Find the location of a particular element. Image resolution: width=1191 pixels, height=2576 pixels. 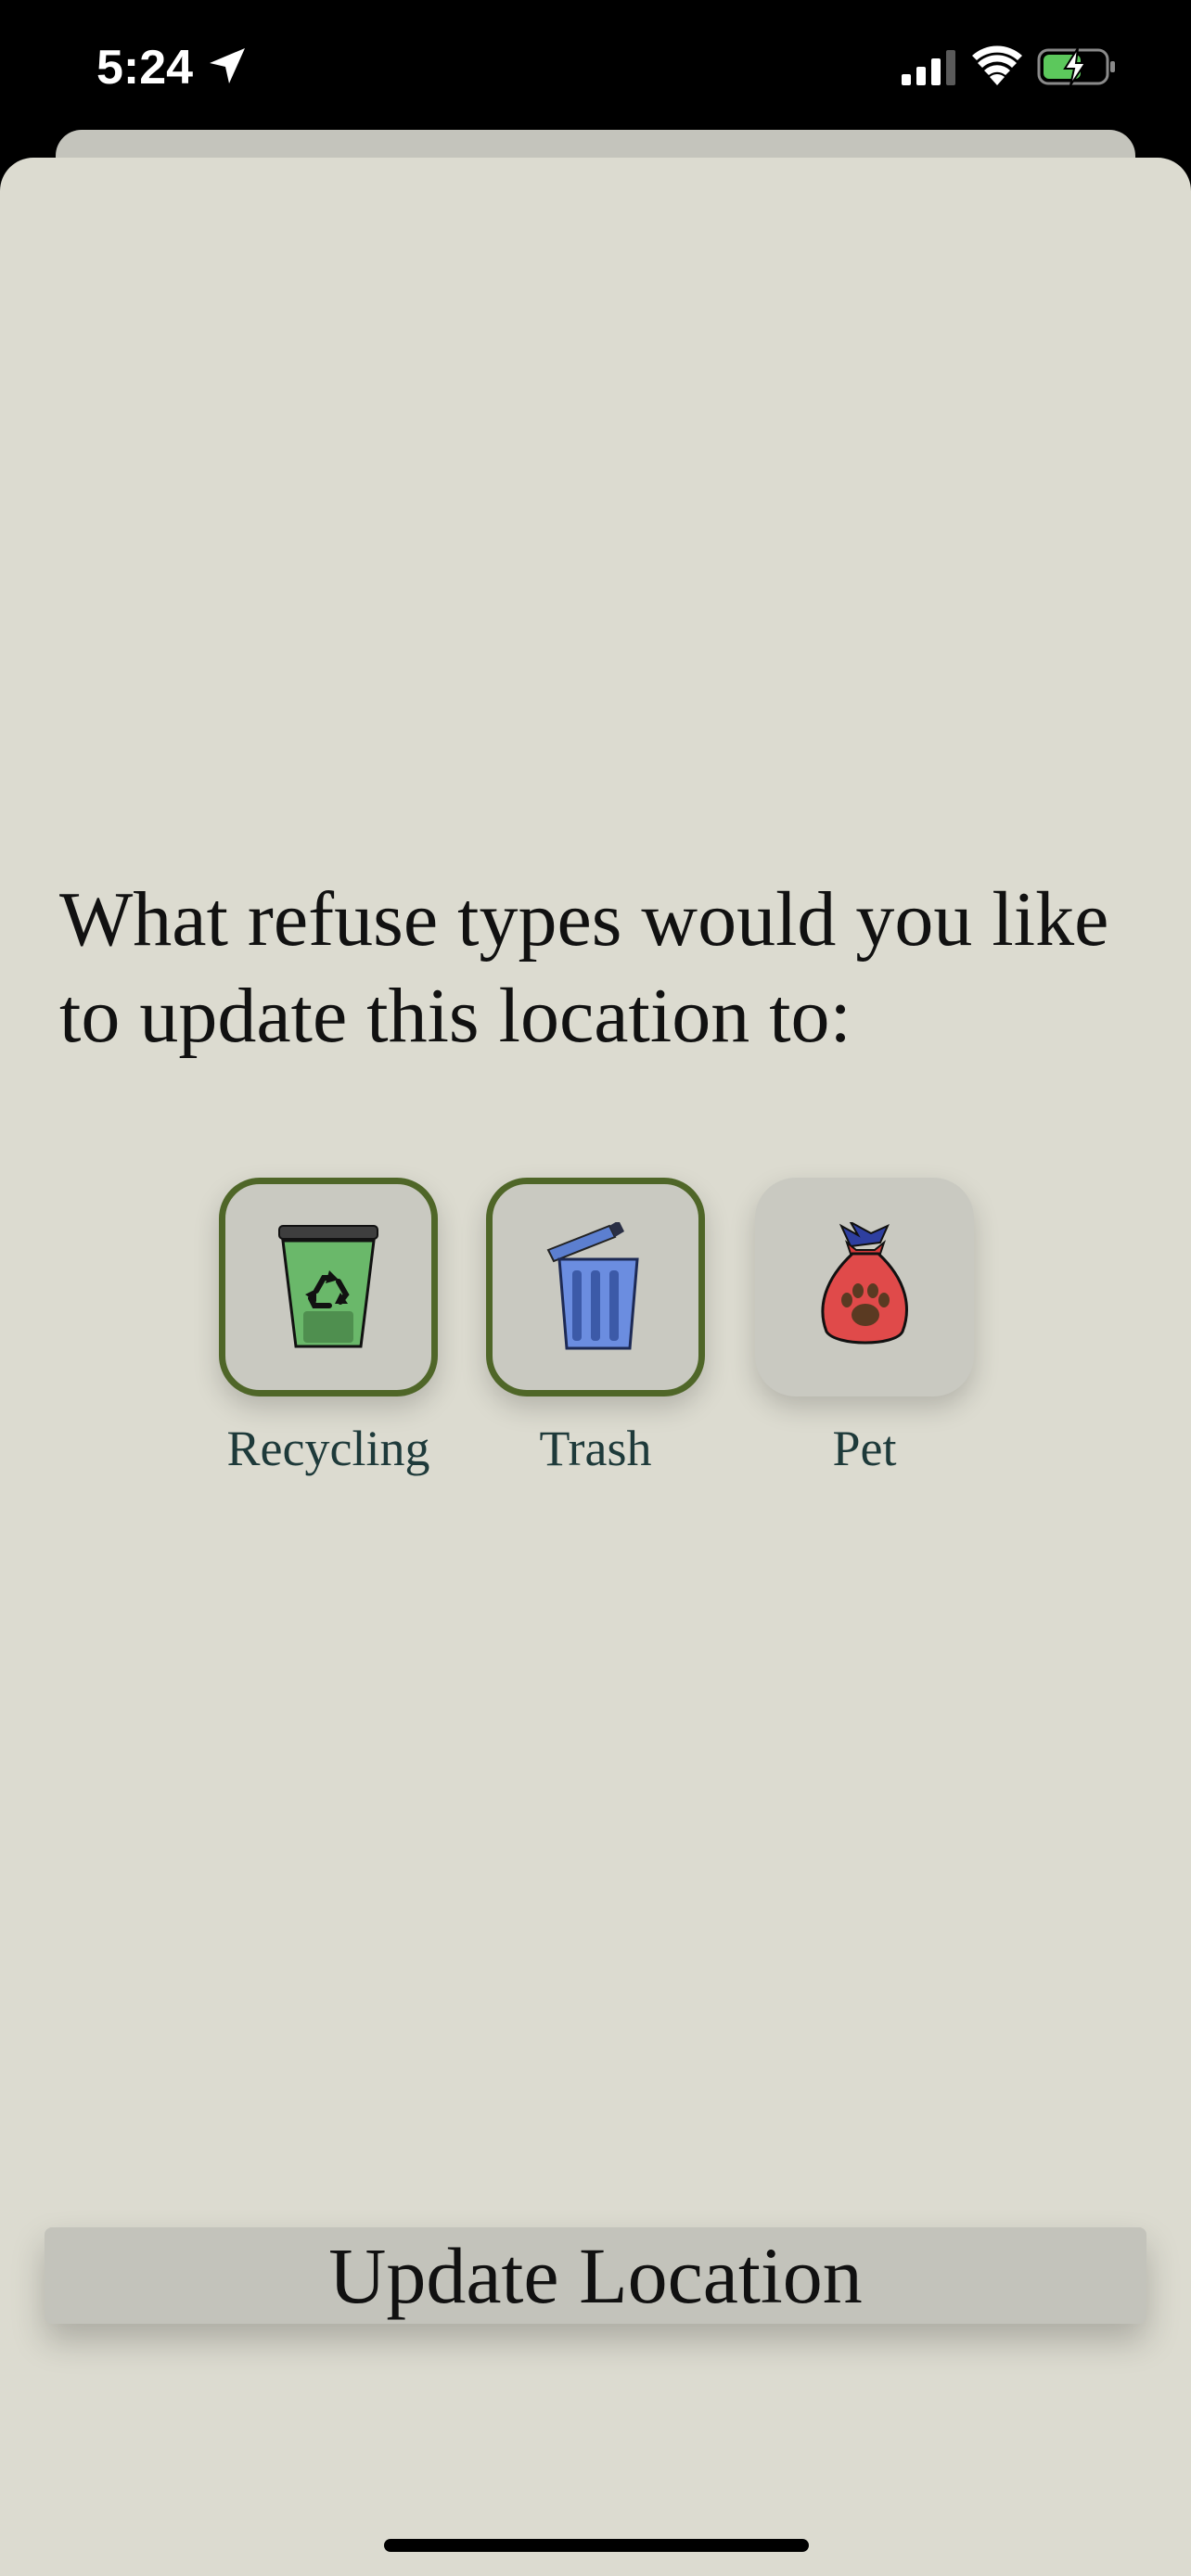

status-bar: 5:24 is located at coordinates (595, 65).